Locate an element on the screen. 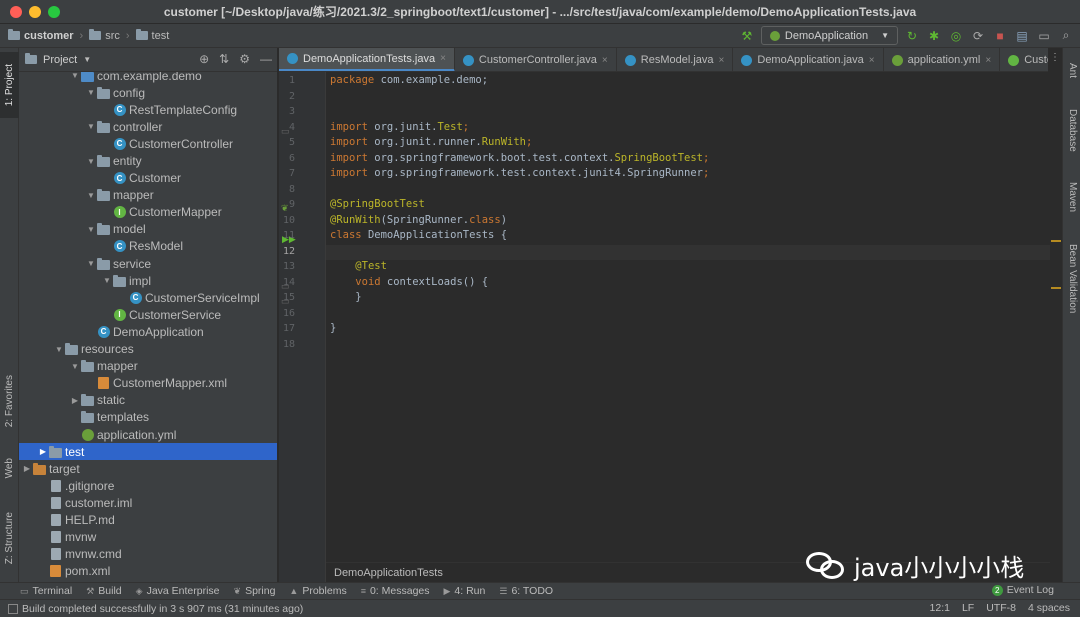 The width and height of the screenshot is (1080, 617). stop-icon: ■ is located at coordinates (1000, 36).